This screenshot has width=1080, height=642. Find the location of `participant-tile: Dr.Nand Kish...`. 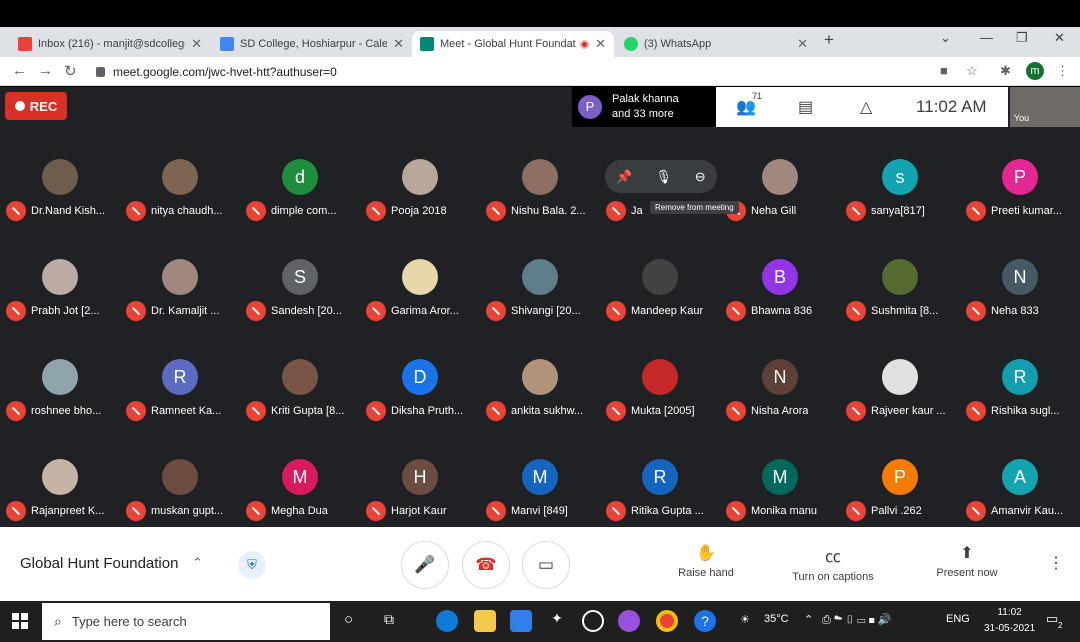

participant-tile: Dr.Nand Kish... is located at coordinates (60, 177).